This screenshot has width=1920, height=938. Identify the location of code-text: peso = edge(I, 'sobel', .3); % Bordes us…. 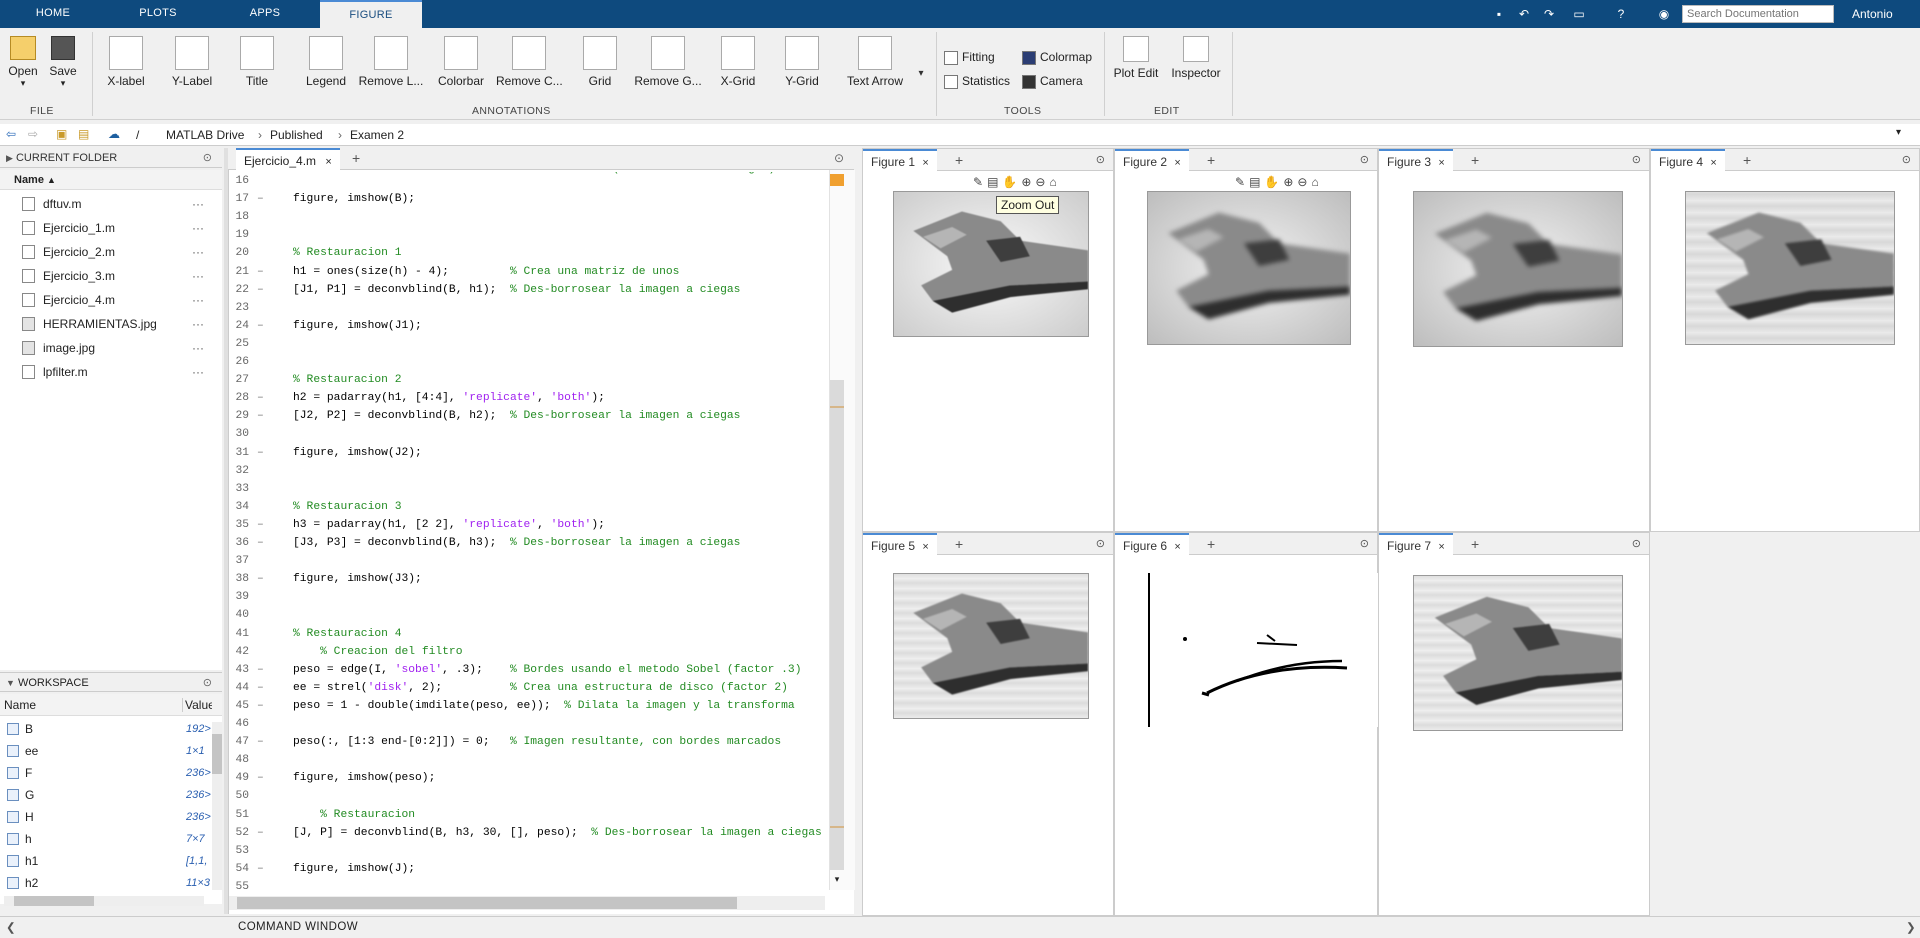
(547, 670).